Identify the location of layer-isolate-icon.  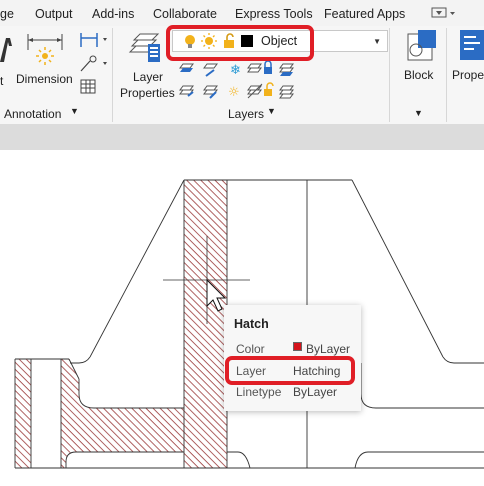
(254, 68).